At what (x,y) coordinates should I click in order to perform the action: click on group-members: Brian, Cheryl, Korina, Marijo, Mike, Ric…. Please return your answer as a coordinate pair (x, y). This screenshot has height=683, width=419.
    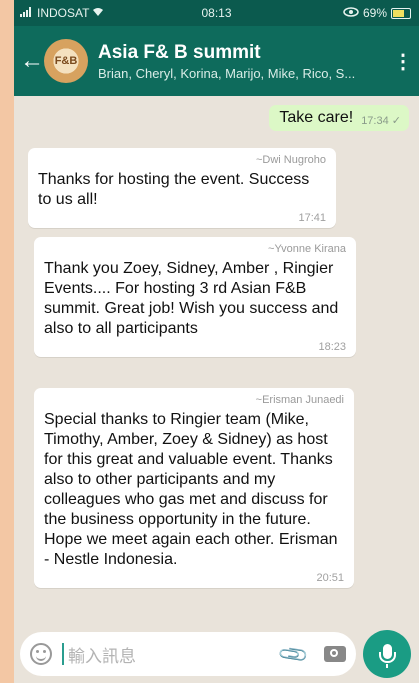
    Looking at the image, I should click on (227, 73).